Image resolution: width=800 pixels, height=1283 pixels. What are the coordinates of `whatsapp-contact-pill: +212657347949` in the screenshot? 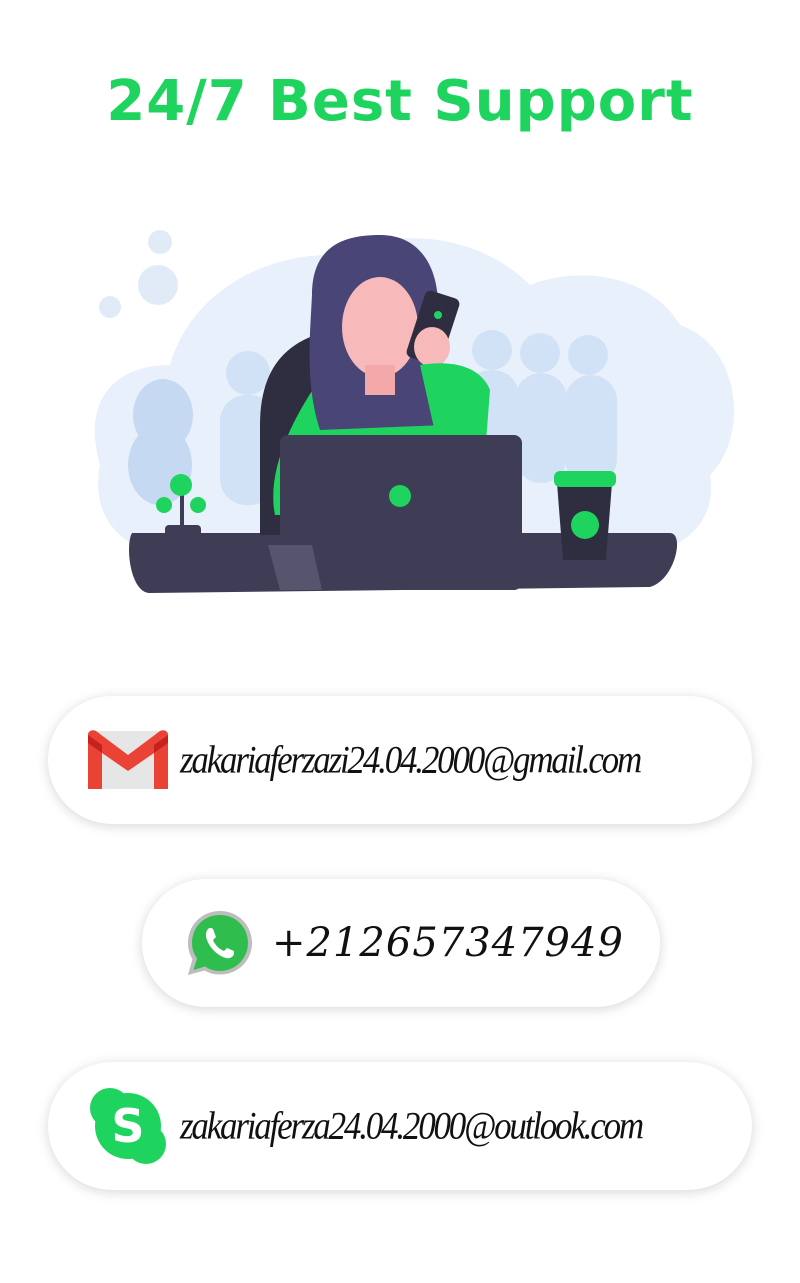 It's located at (401, 943).